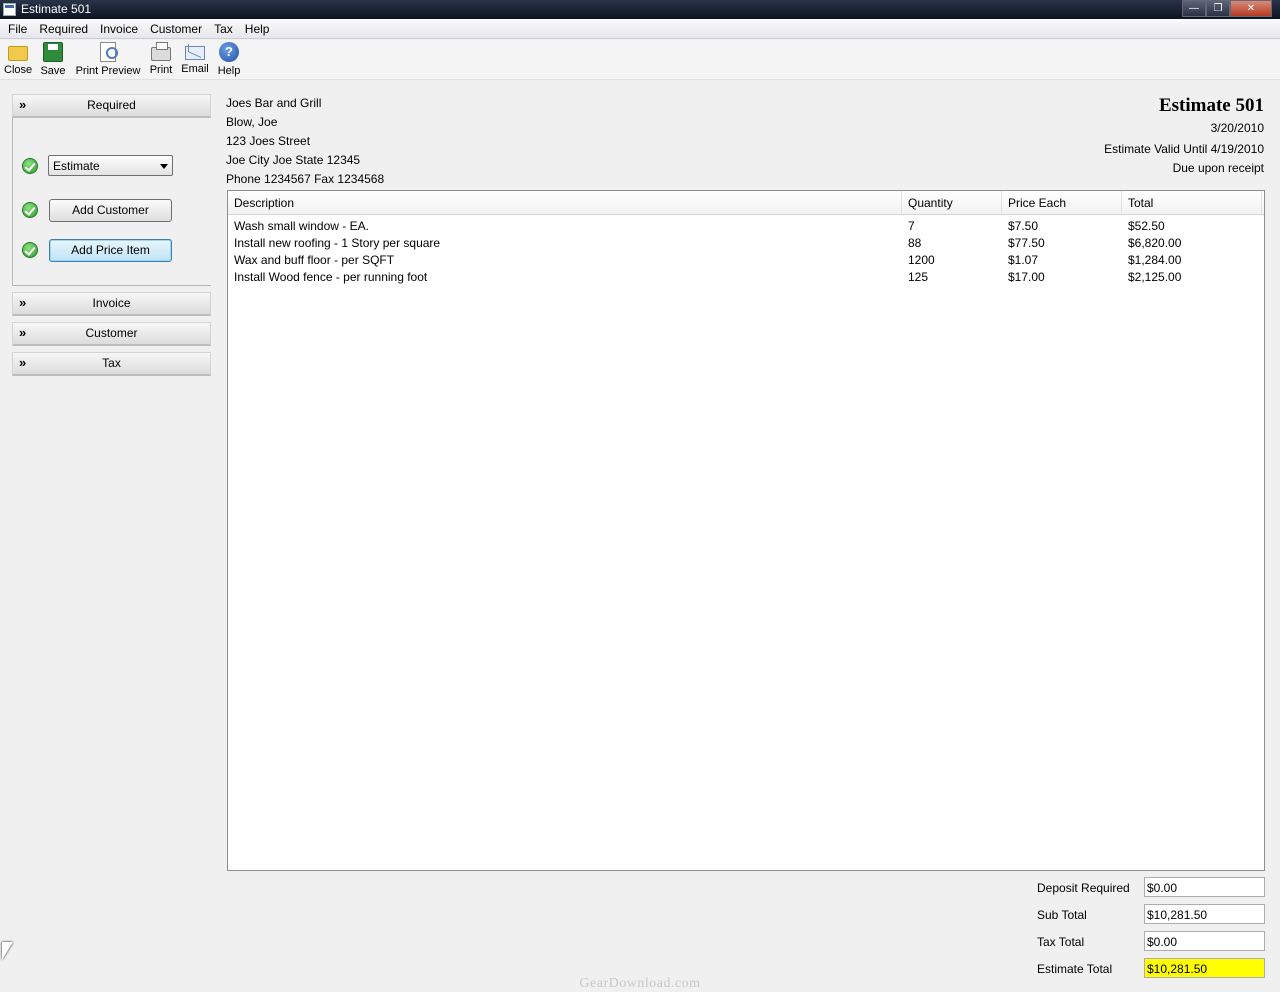  What do you see at coordinates (63, 29) in the screenshot?
I see `menu-required: Required` at bounding box center [63, 29].